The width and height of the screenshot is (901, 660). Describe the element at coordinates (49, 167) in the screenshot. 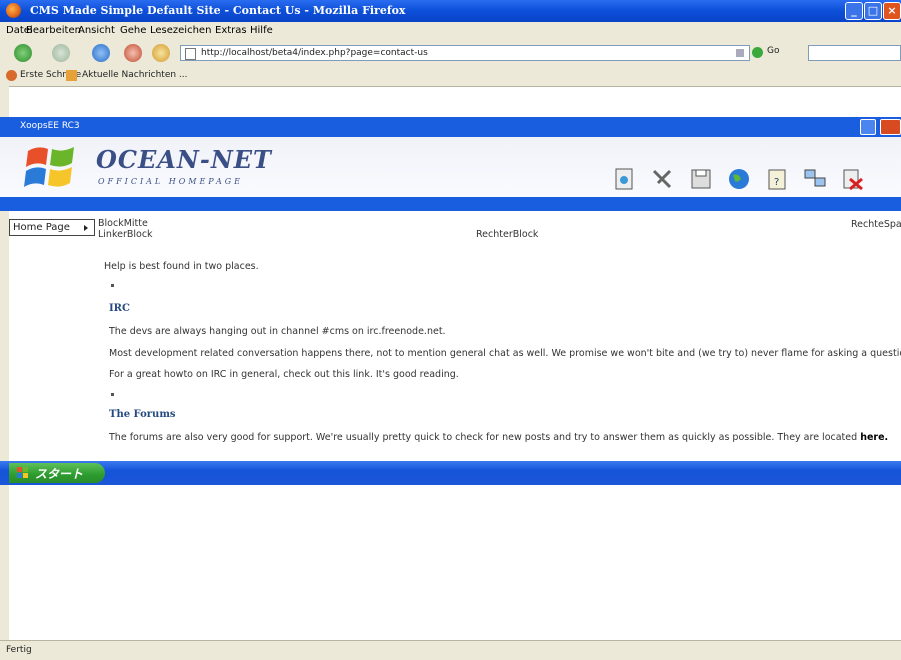

I see `windows-flag-logo` at that location.